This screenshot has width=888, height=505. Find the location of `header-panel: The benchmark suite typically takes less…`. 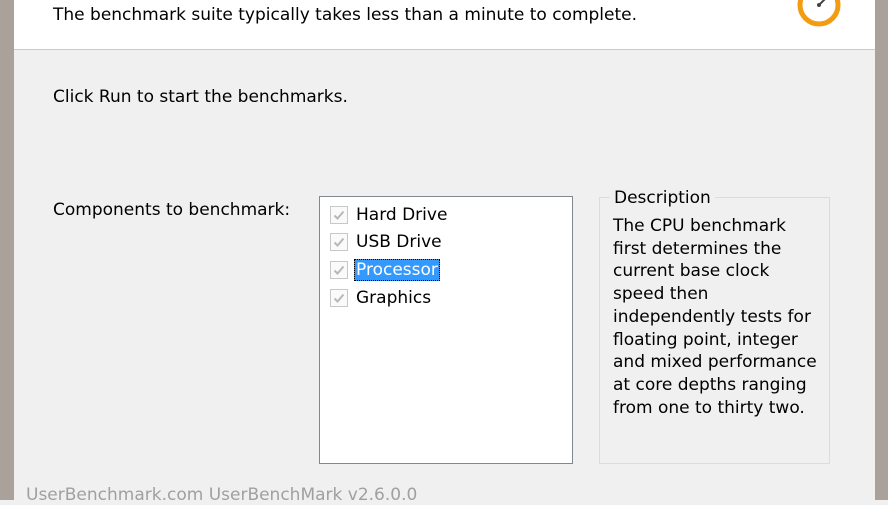

header-panel: The benchmark suite typically takes less… is located at coordinates (444, 25).